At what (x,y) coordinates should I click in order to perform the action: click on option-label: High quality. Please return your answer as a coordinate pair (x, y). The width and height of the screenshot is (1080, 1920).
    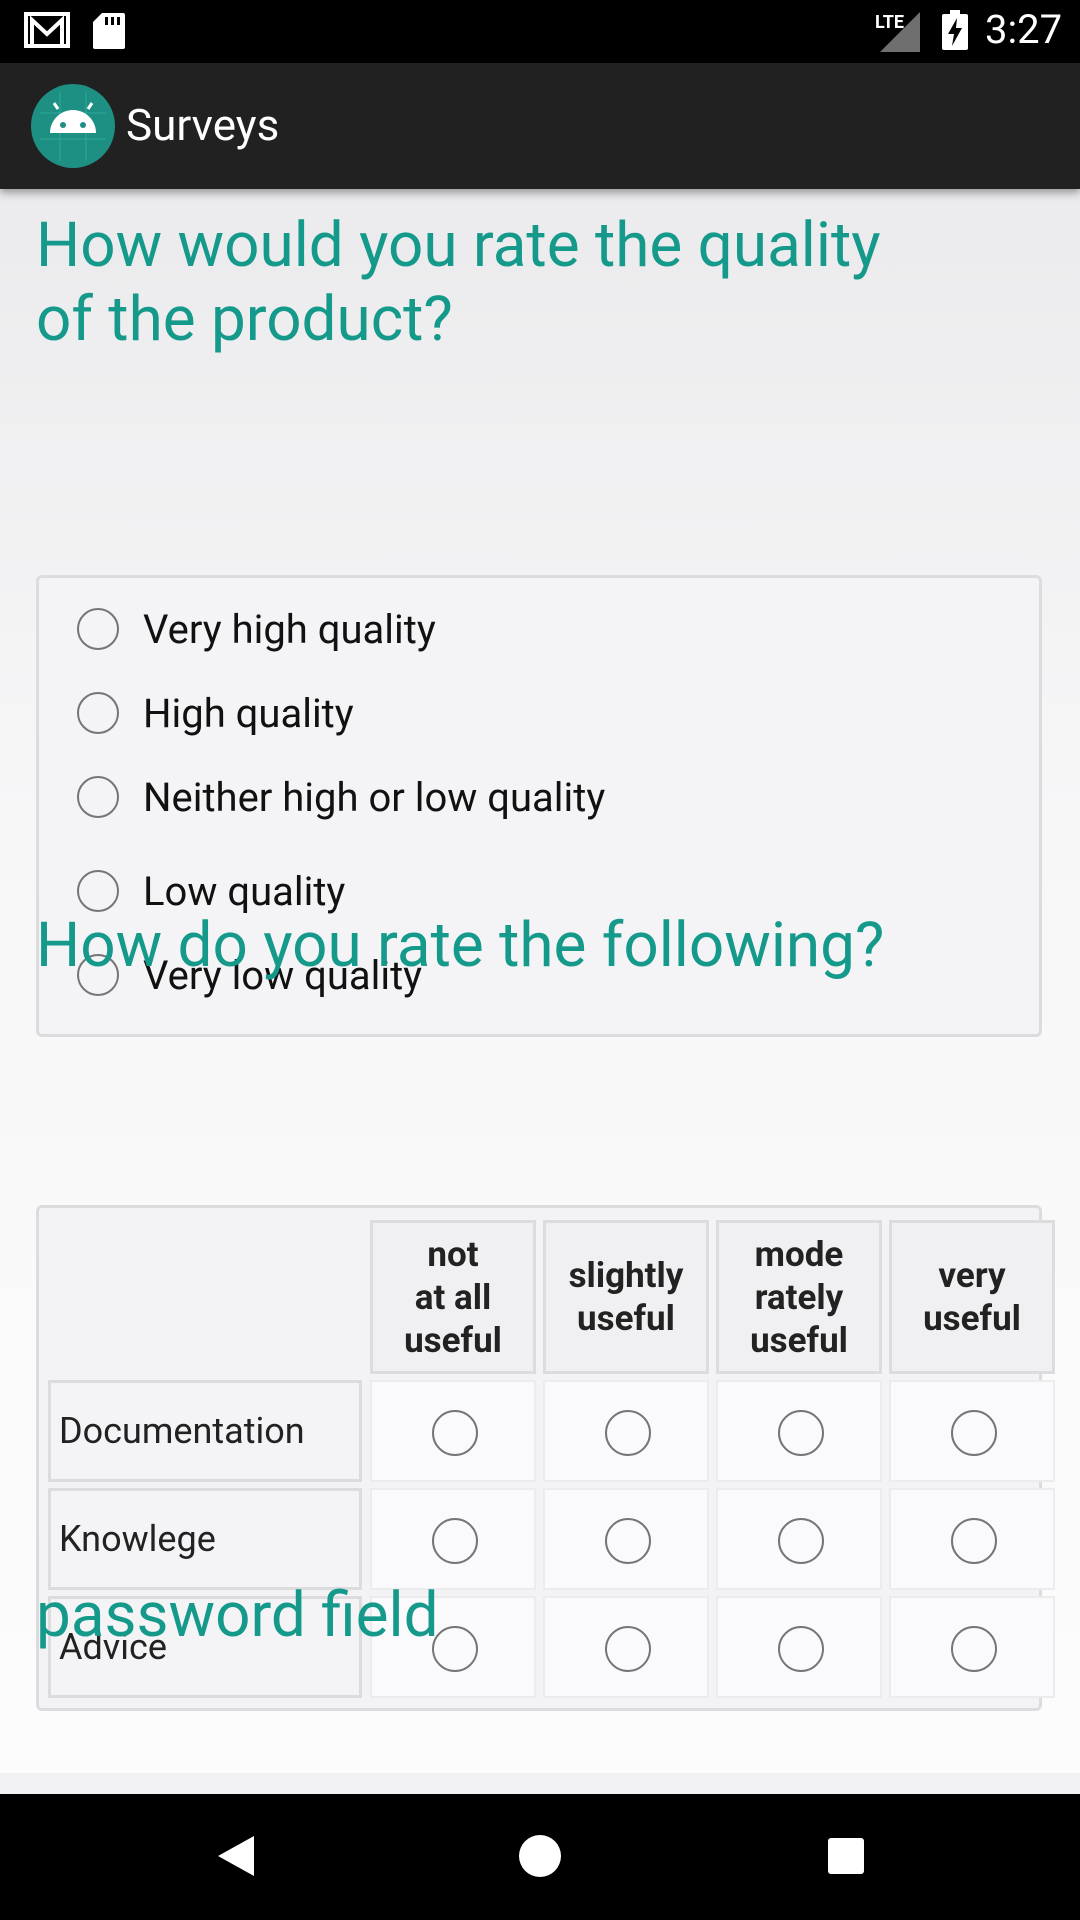
    Looking at the image, I should click on (248, 713).